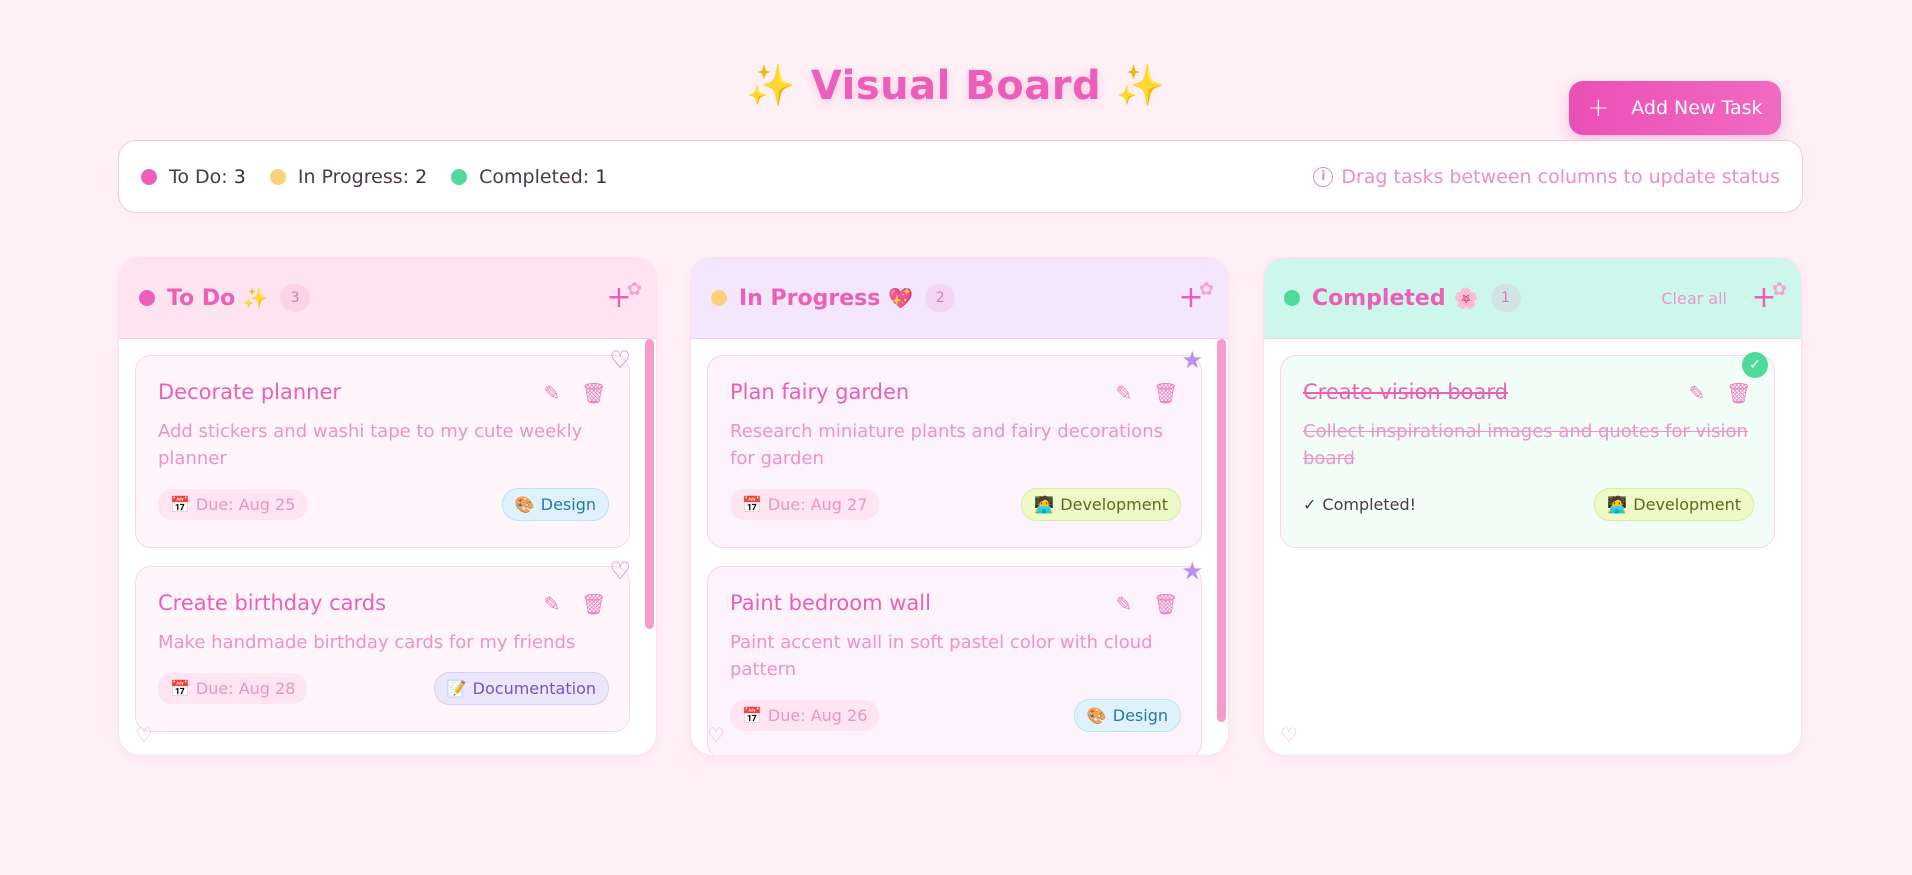 This screenshot has height=875, width=1912. Describe the element at coordinates (295, 298) in the screenshot. I see `column-count-badge: 3` at that location.